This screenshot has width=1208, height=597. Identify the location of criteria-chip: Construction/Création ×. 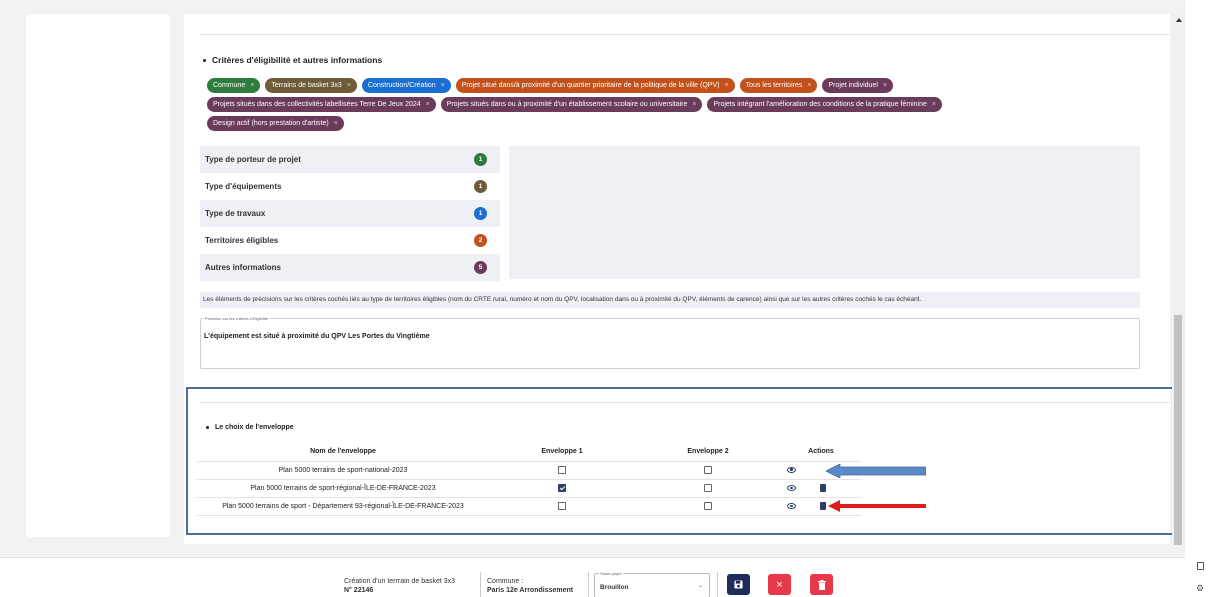
(406, 85).